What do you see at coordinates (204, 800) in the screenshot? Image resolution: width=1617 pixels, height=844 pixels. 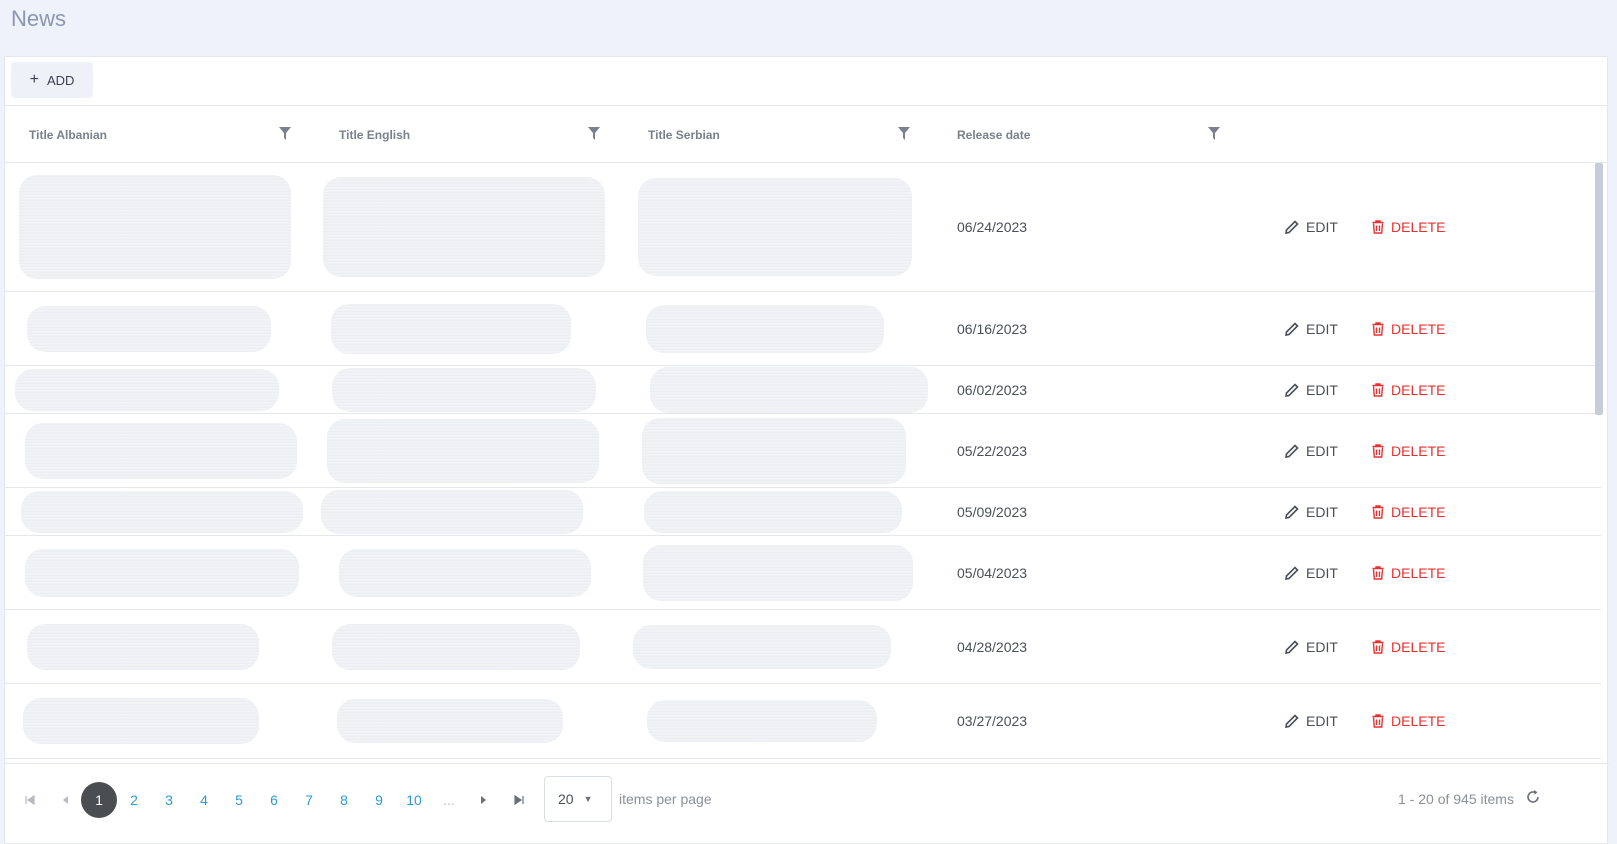 I see `page-4: 4` at bounding box center [204, 800].